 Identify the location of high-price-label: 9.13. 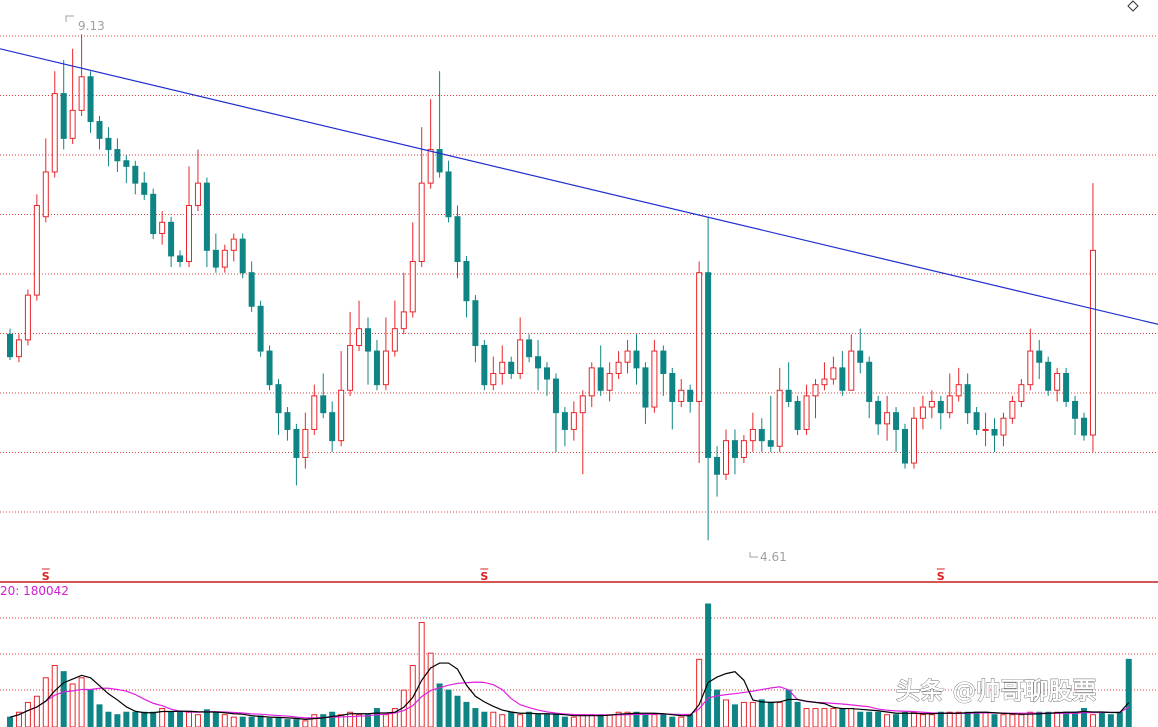
(91, 26).